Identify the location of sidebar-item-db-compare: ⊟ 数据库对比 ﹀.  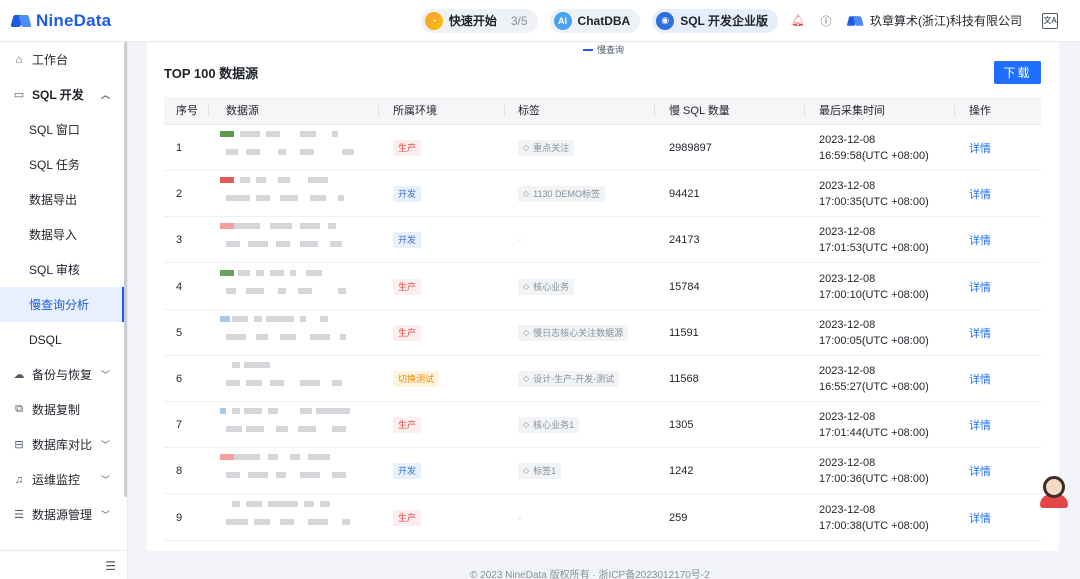
(62, 444).